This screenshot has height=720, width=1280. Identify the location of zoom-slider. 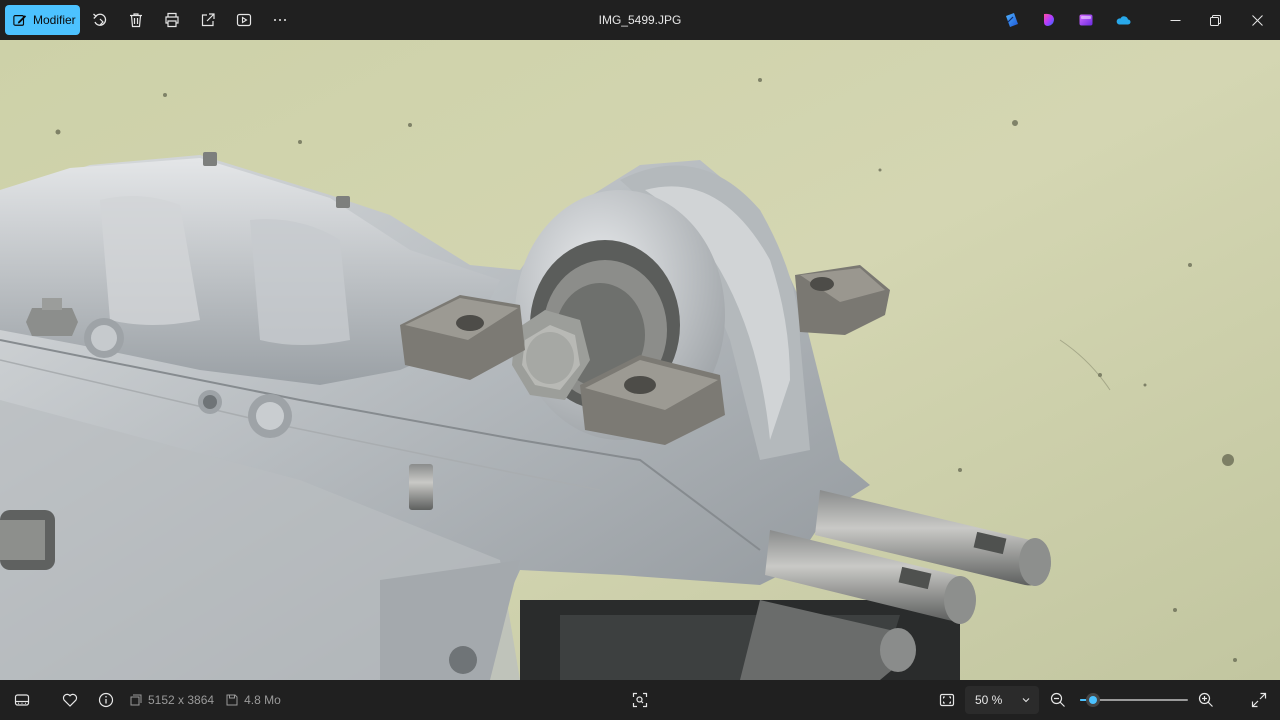
(1134, 700).